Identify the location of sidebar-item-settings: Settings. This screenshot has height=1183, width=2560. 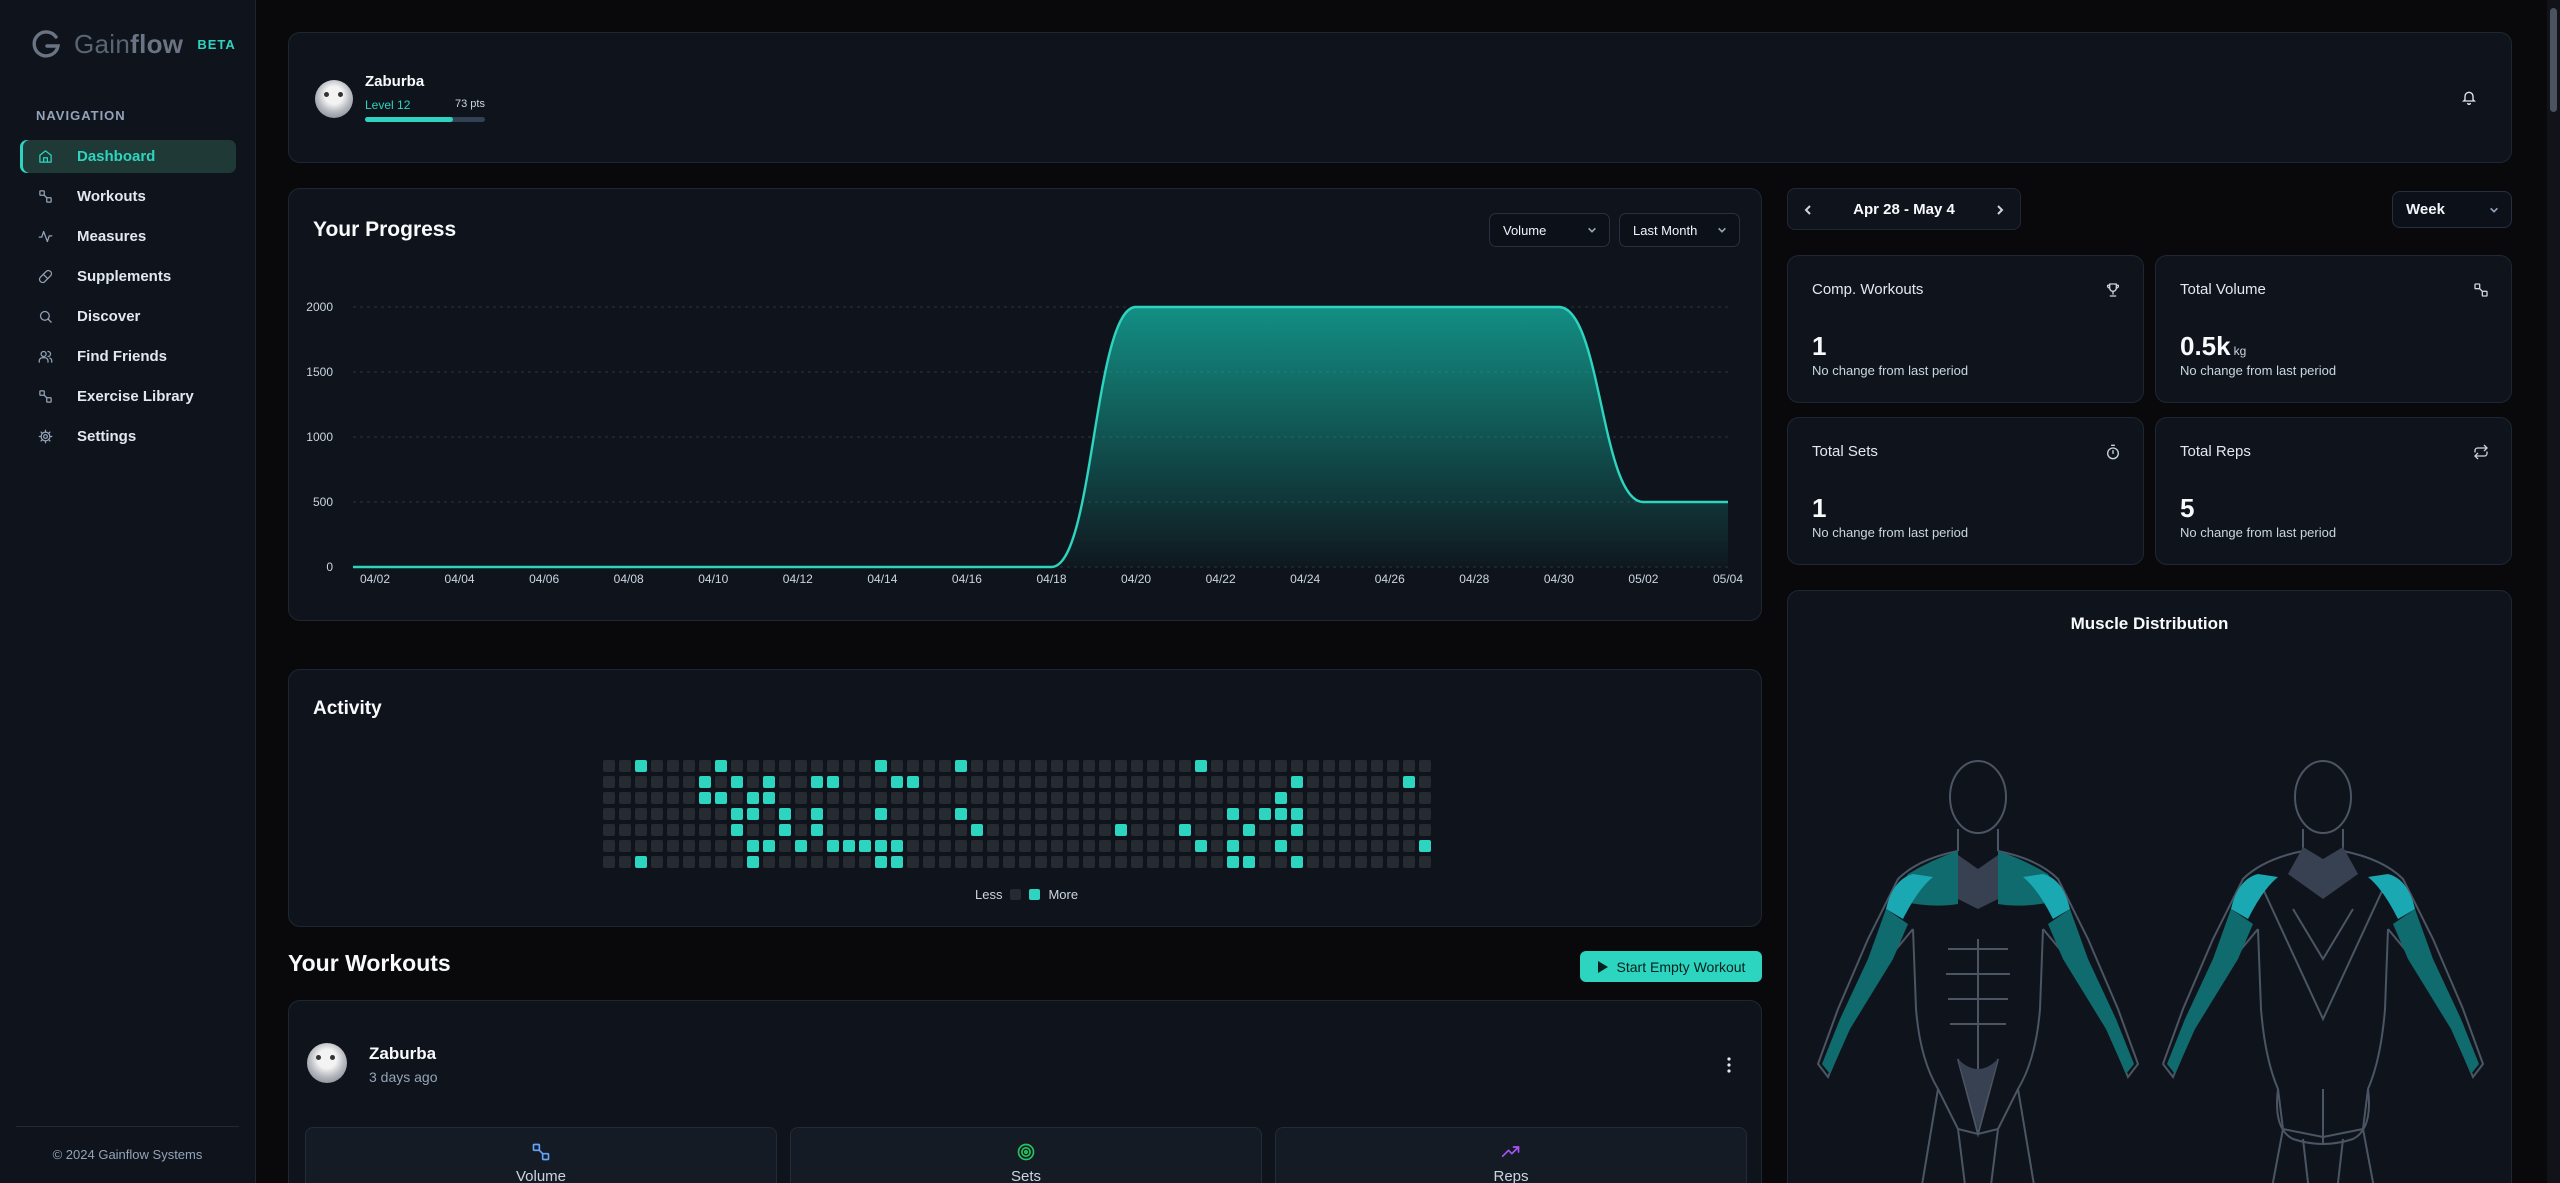
(128, 436).